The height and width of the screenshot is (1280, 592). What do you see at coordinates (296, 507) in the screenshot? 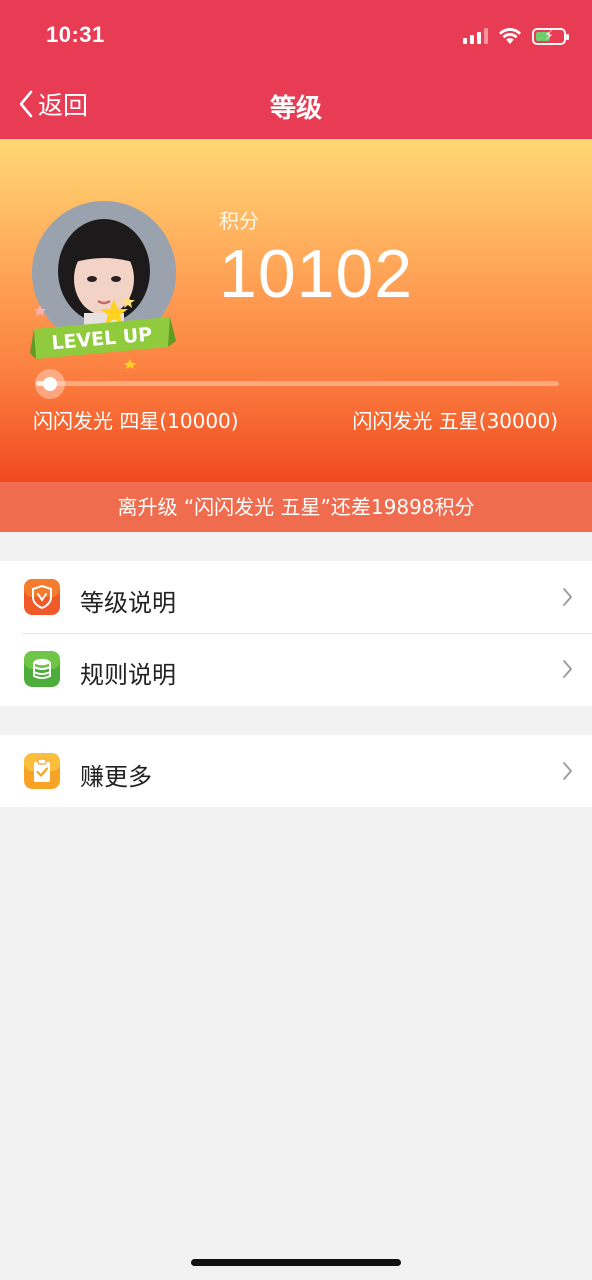
I see `upgrade-hint: 离升级 “闪闪发光 五星”还差19898积分` at bounding box center [296, 507].